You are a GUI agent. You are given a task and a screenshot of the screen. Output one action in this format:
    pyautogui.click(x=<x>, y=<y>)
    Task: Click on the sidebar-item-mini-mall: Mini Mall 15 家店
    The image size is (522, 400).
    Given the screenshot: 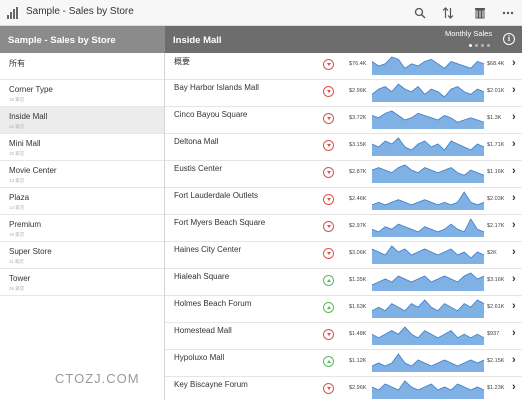 What is the action you would take?
    pyautogui.click(x=82, y=147)
    